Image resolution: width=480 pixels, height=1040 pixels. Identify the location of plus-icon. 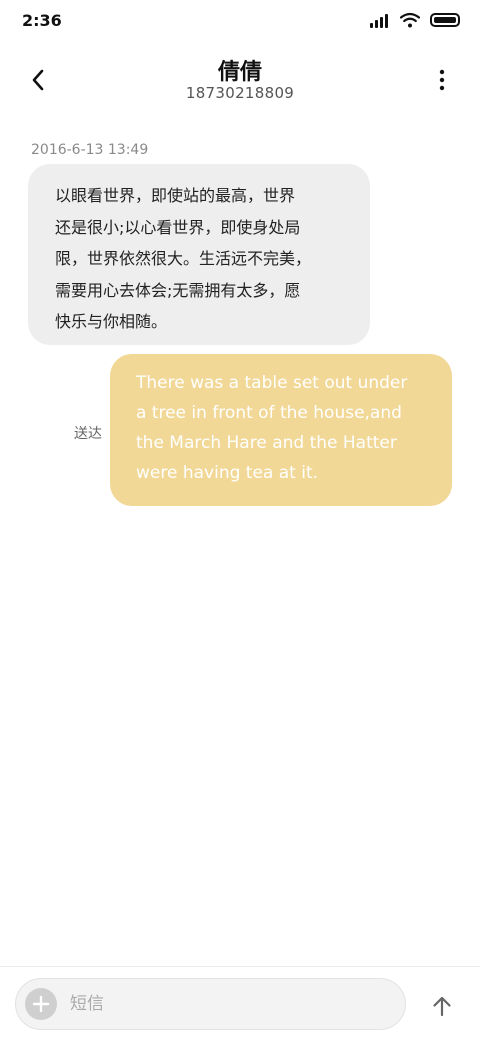
(41, 1004).